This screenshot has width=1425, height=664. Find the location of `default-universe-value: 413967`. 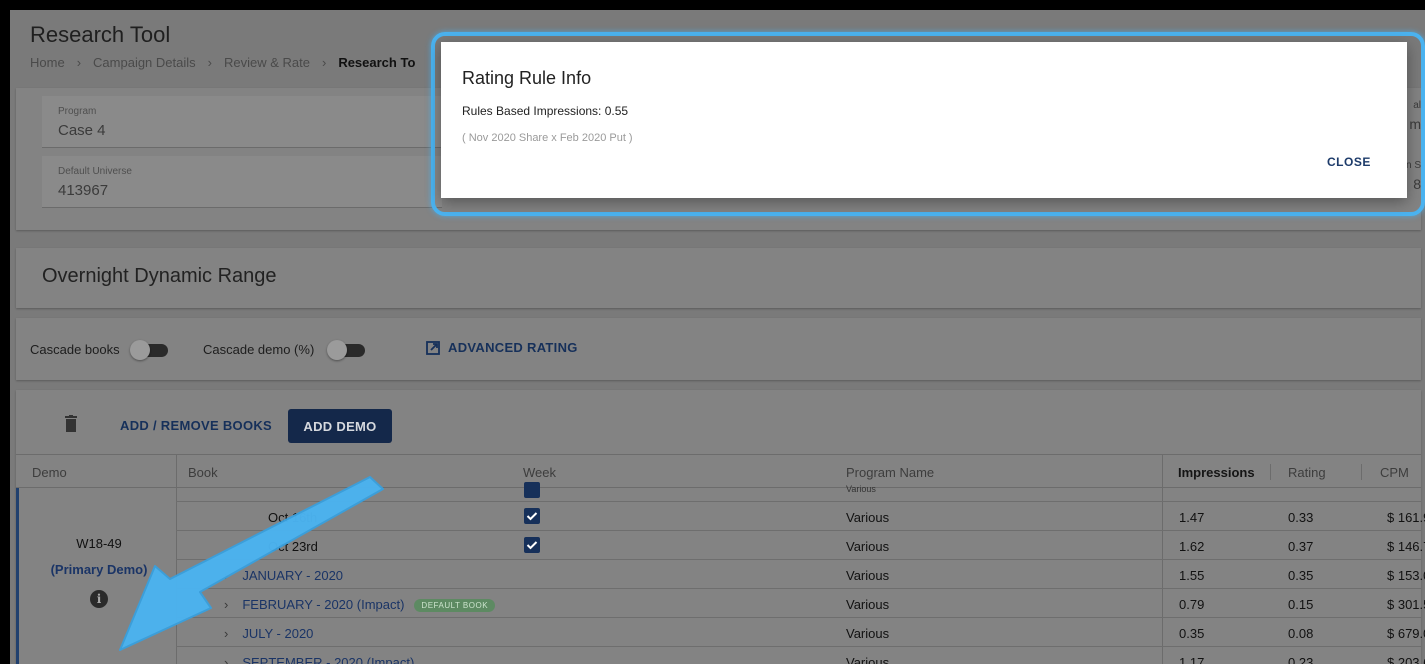

default-universe-value: 413967 is located at coordinates (83, 190).